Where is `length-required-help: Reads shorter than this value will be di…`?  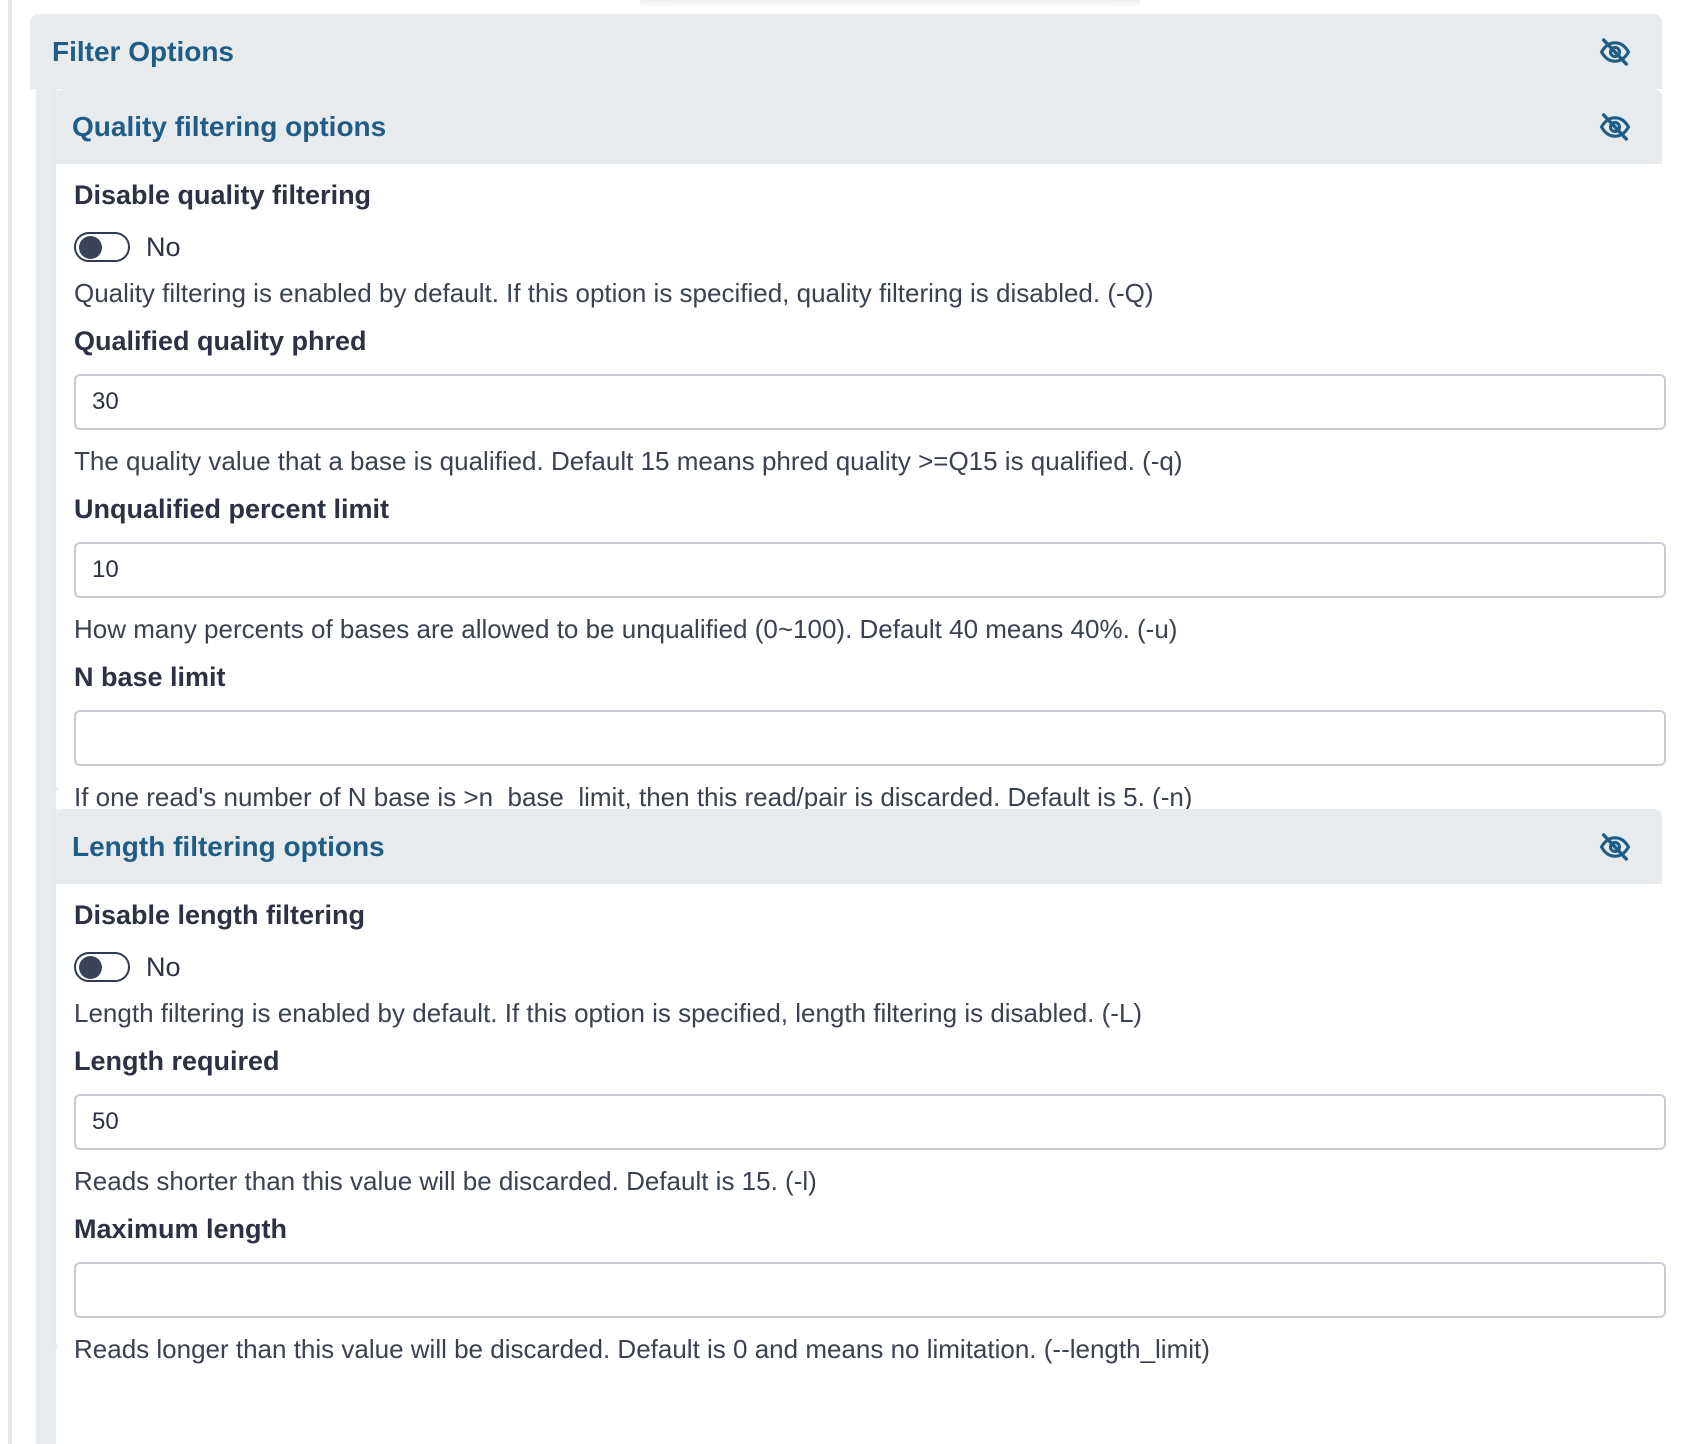 length-required-help: Reads shorter than this value will be di… is located at coordinates (445, 1181).